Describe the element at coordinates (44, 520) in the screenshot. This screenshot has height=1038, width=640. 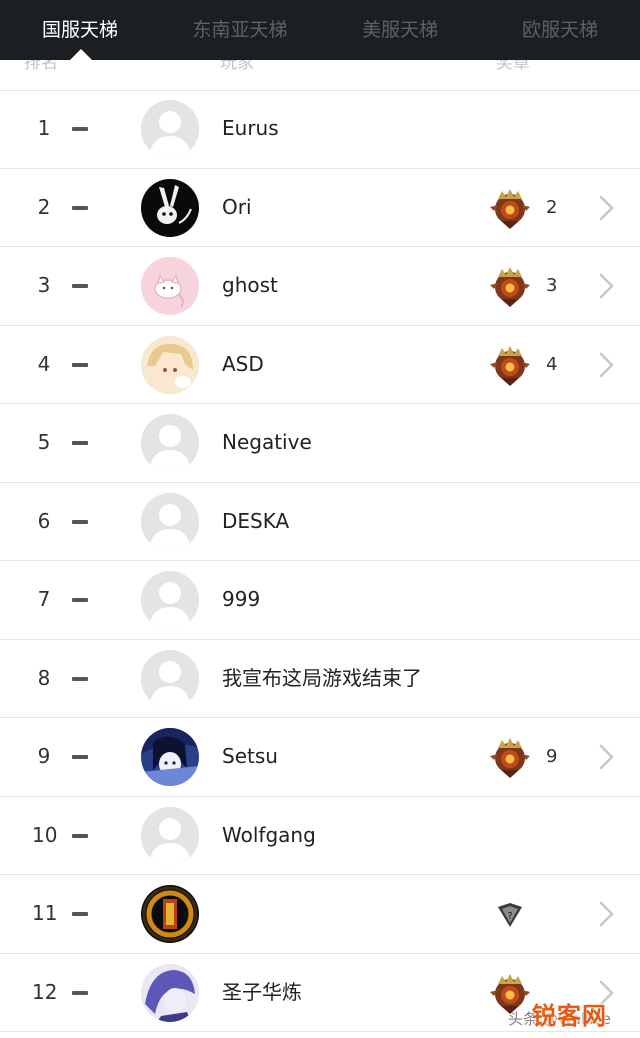
I see `rank-number: 6` at that location.